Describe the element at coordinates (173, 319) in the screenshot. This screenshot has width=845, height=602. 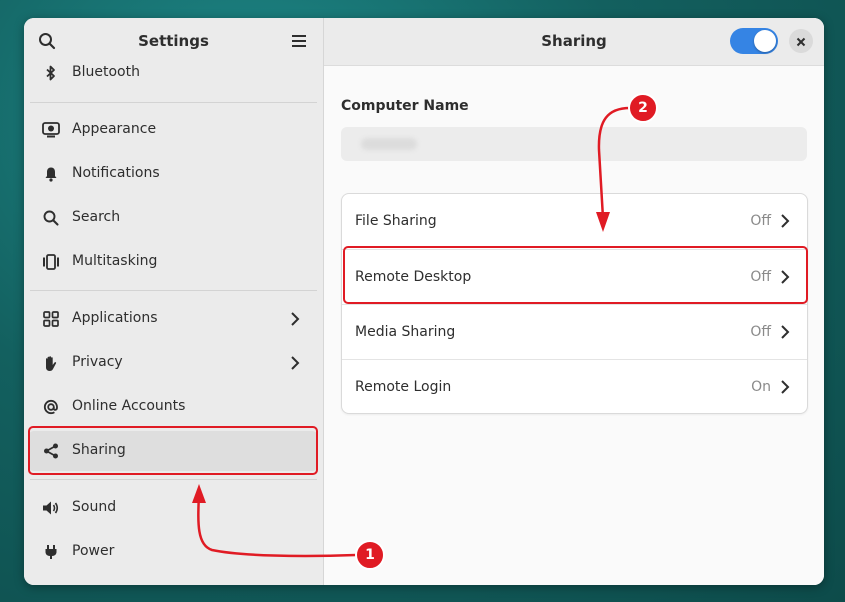
I see `sidebar-item-applications: Applications` at that location.